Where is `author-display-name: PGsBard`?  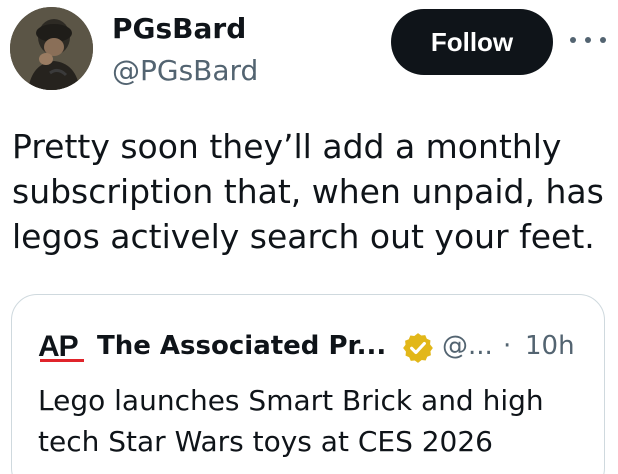
author-display-name: PGsBard is located at coordinates (179, 29).